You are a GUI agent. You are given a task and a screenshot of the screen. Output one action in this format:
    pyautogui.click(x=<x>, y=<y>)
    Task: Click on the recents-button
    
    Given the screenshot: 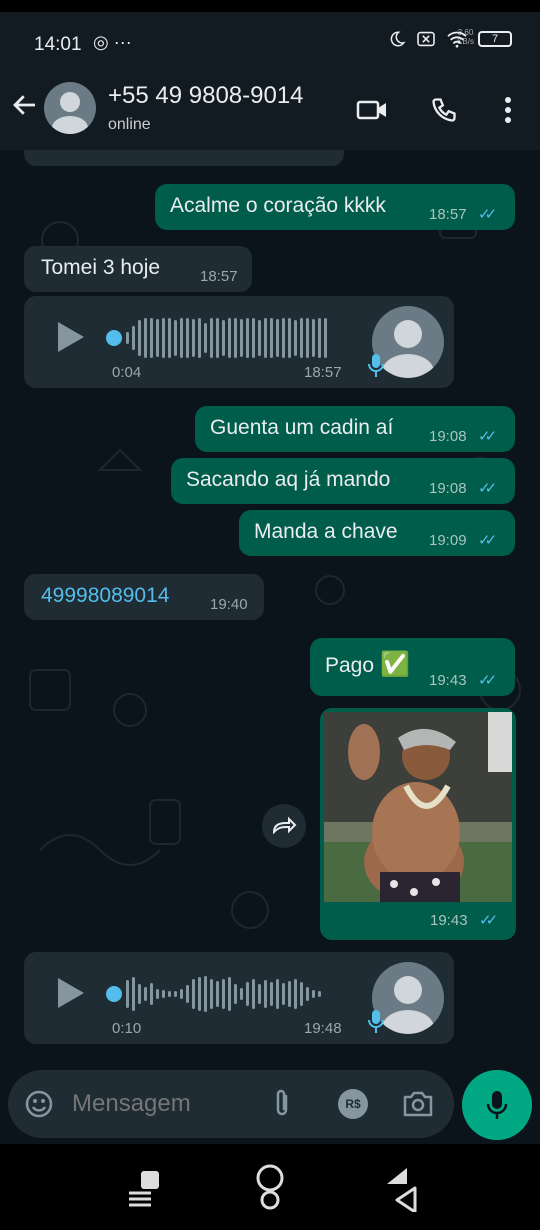 What is the action you would take?
    pyautogui.click(x=143, y=1187)
    